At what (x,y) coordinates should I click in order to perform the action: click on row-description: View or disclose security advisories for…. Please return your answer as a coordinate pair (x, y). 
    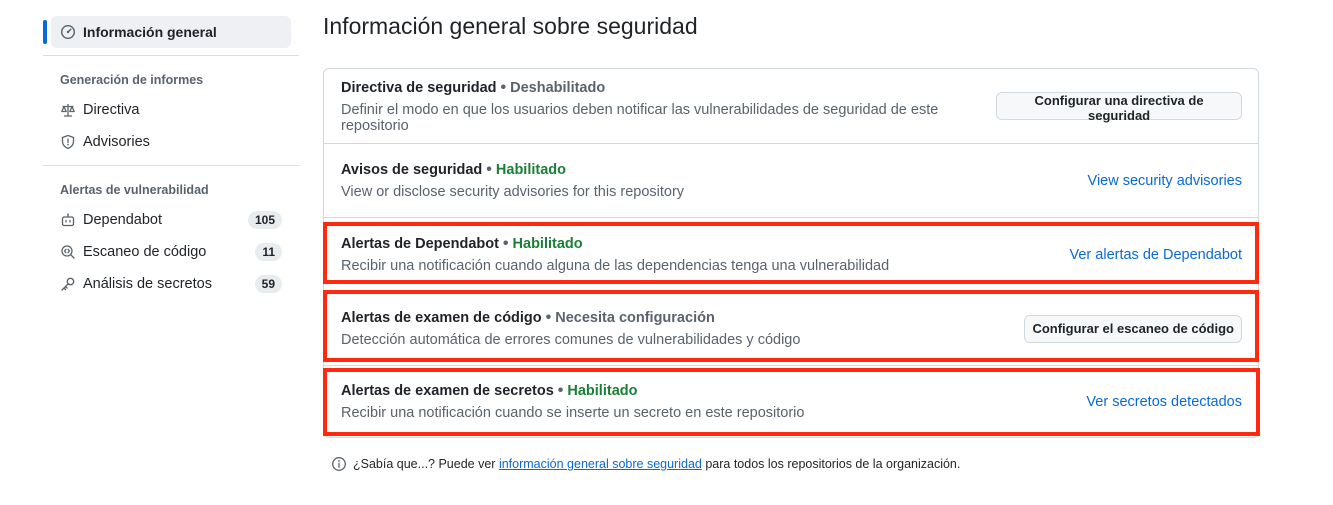
    Looking at the image, I should click on (513, 192).